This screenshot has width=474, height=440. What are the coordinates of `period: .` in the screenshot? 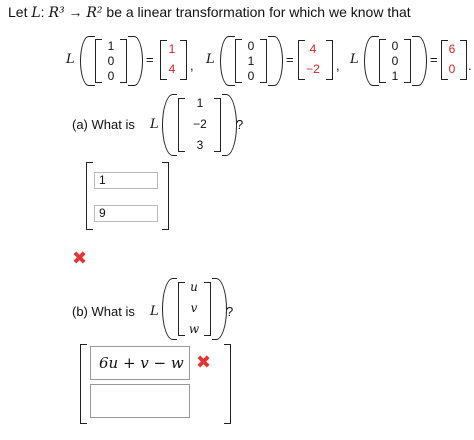 It's located at (470, 65).